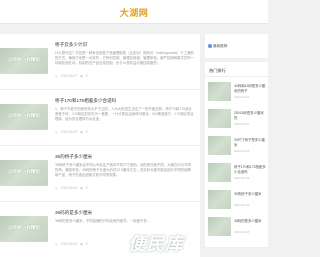  I want to click on site-logo: 大湖网, so click(134, 12).